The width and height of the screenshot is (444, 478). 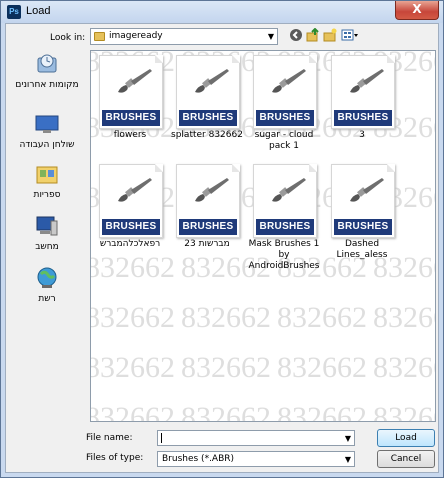 I want to click on text-caret, so click(x=161, y=438).